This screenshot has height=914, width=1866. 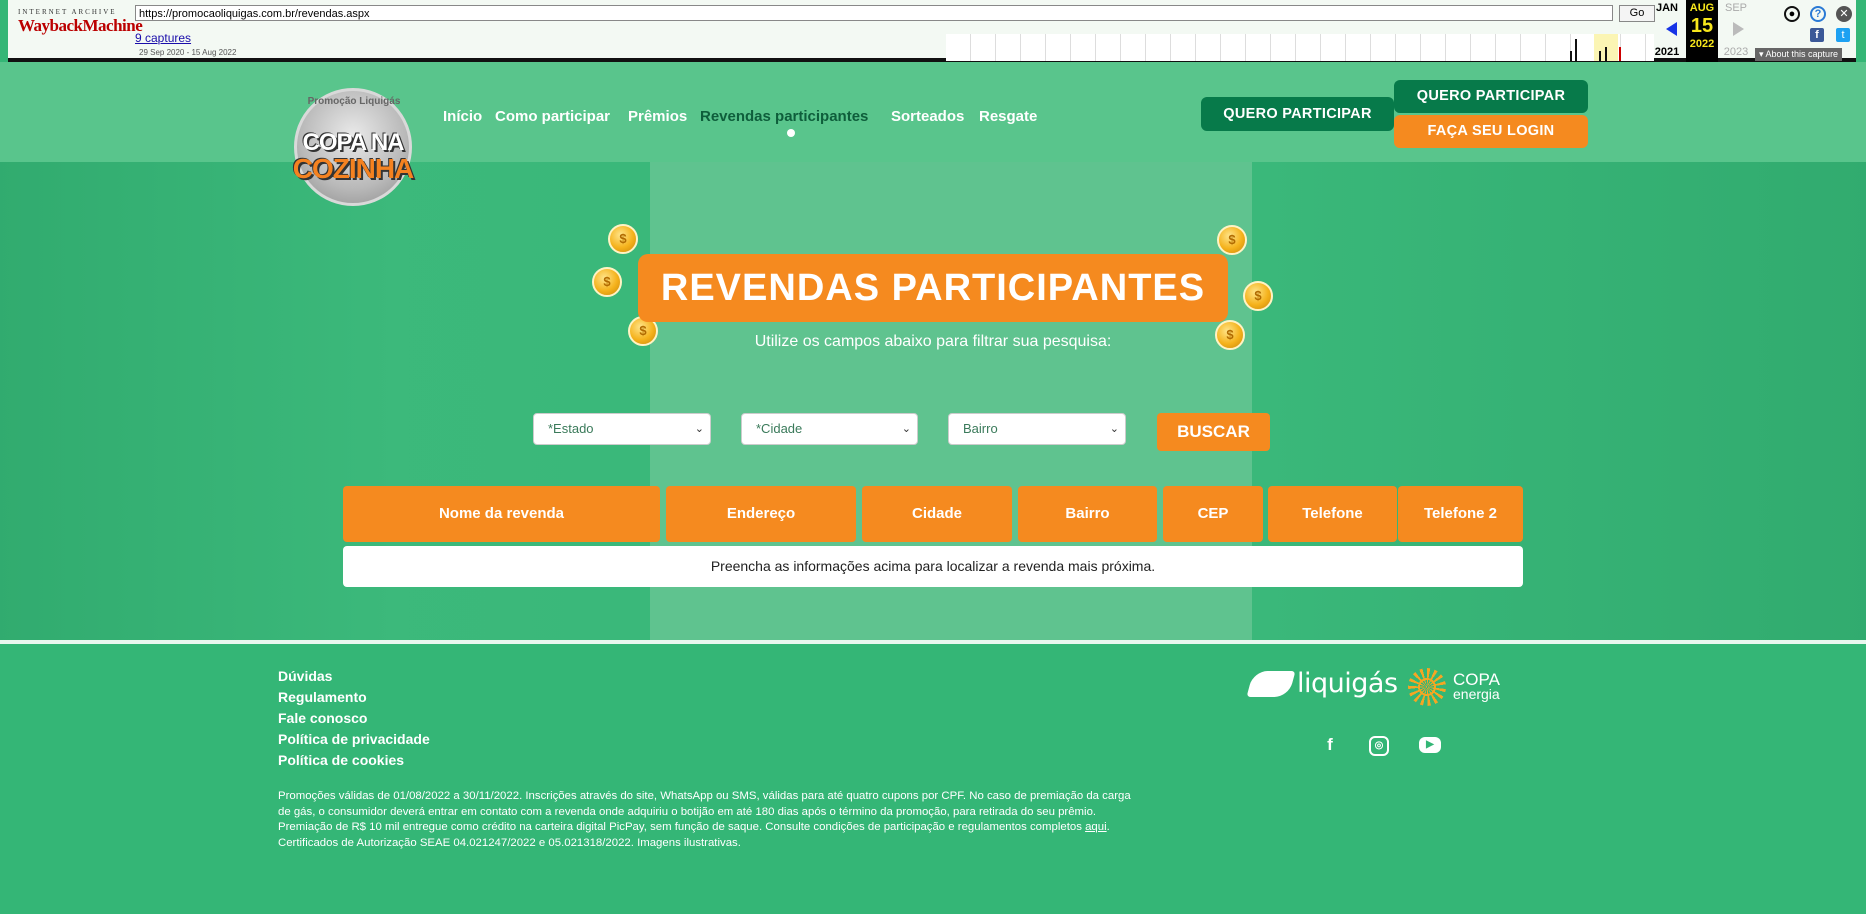 What do you see at coordinates (829, 429) in the screenshot?
I see `cidade-select: *Cidade ⌄` at bounding box center [829, 429].